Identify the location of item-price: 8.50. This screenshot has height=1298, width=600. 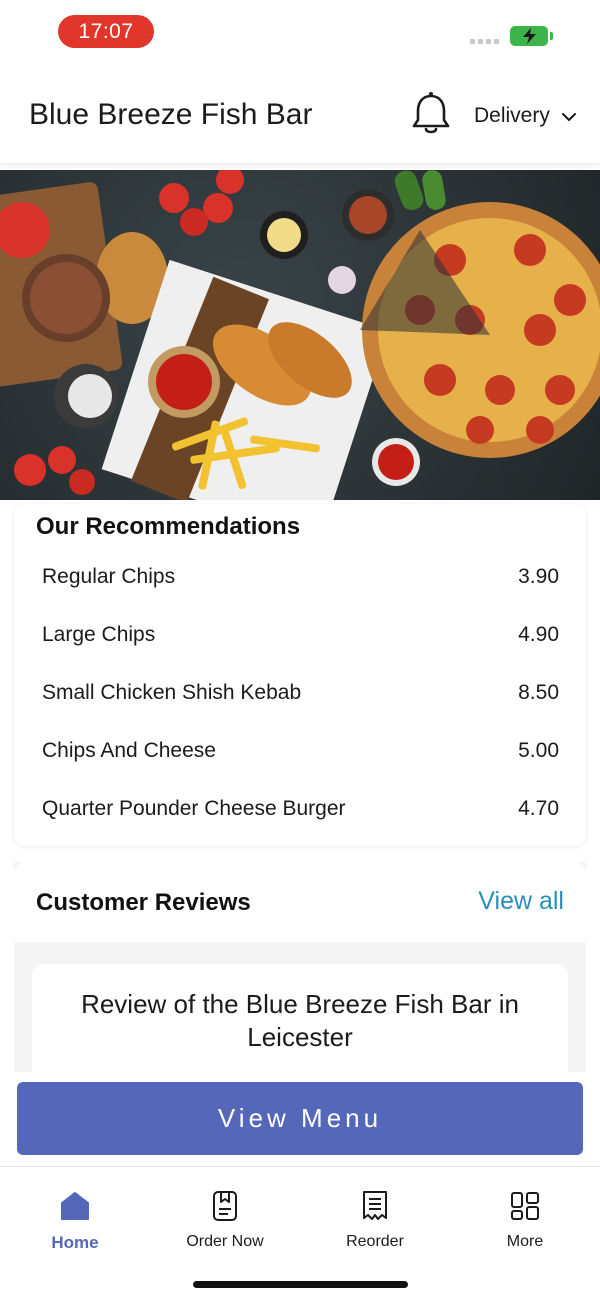
(538, 692).